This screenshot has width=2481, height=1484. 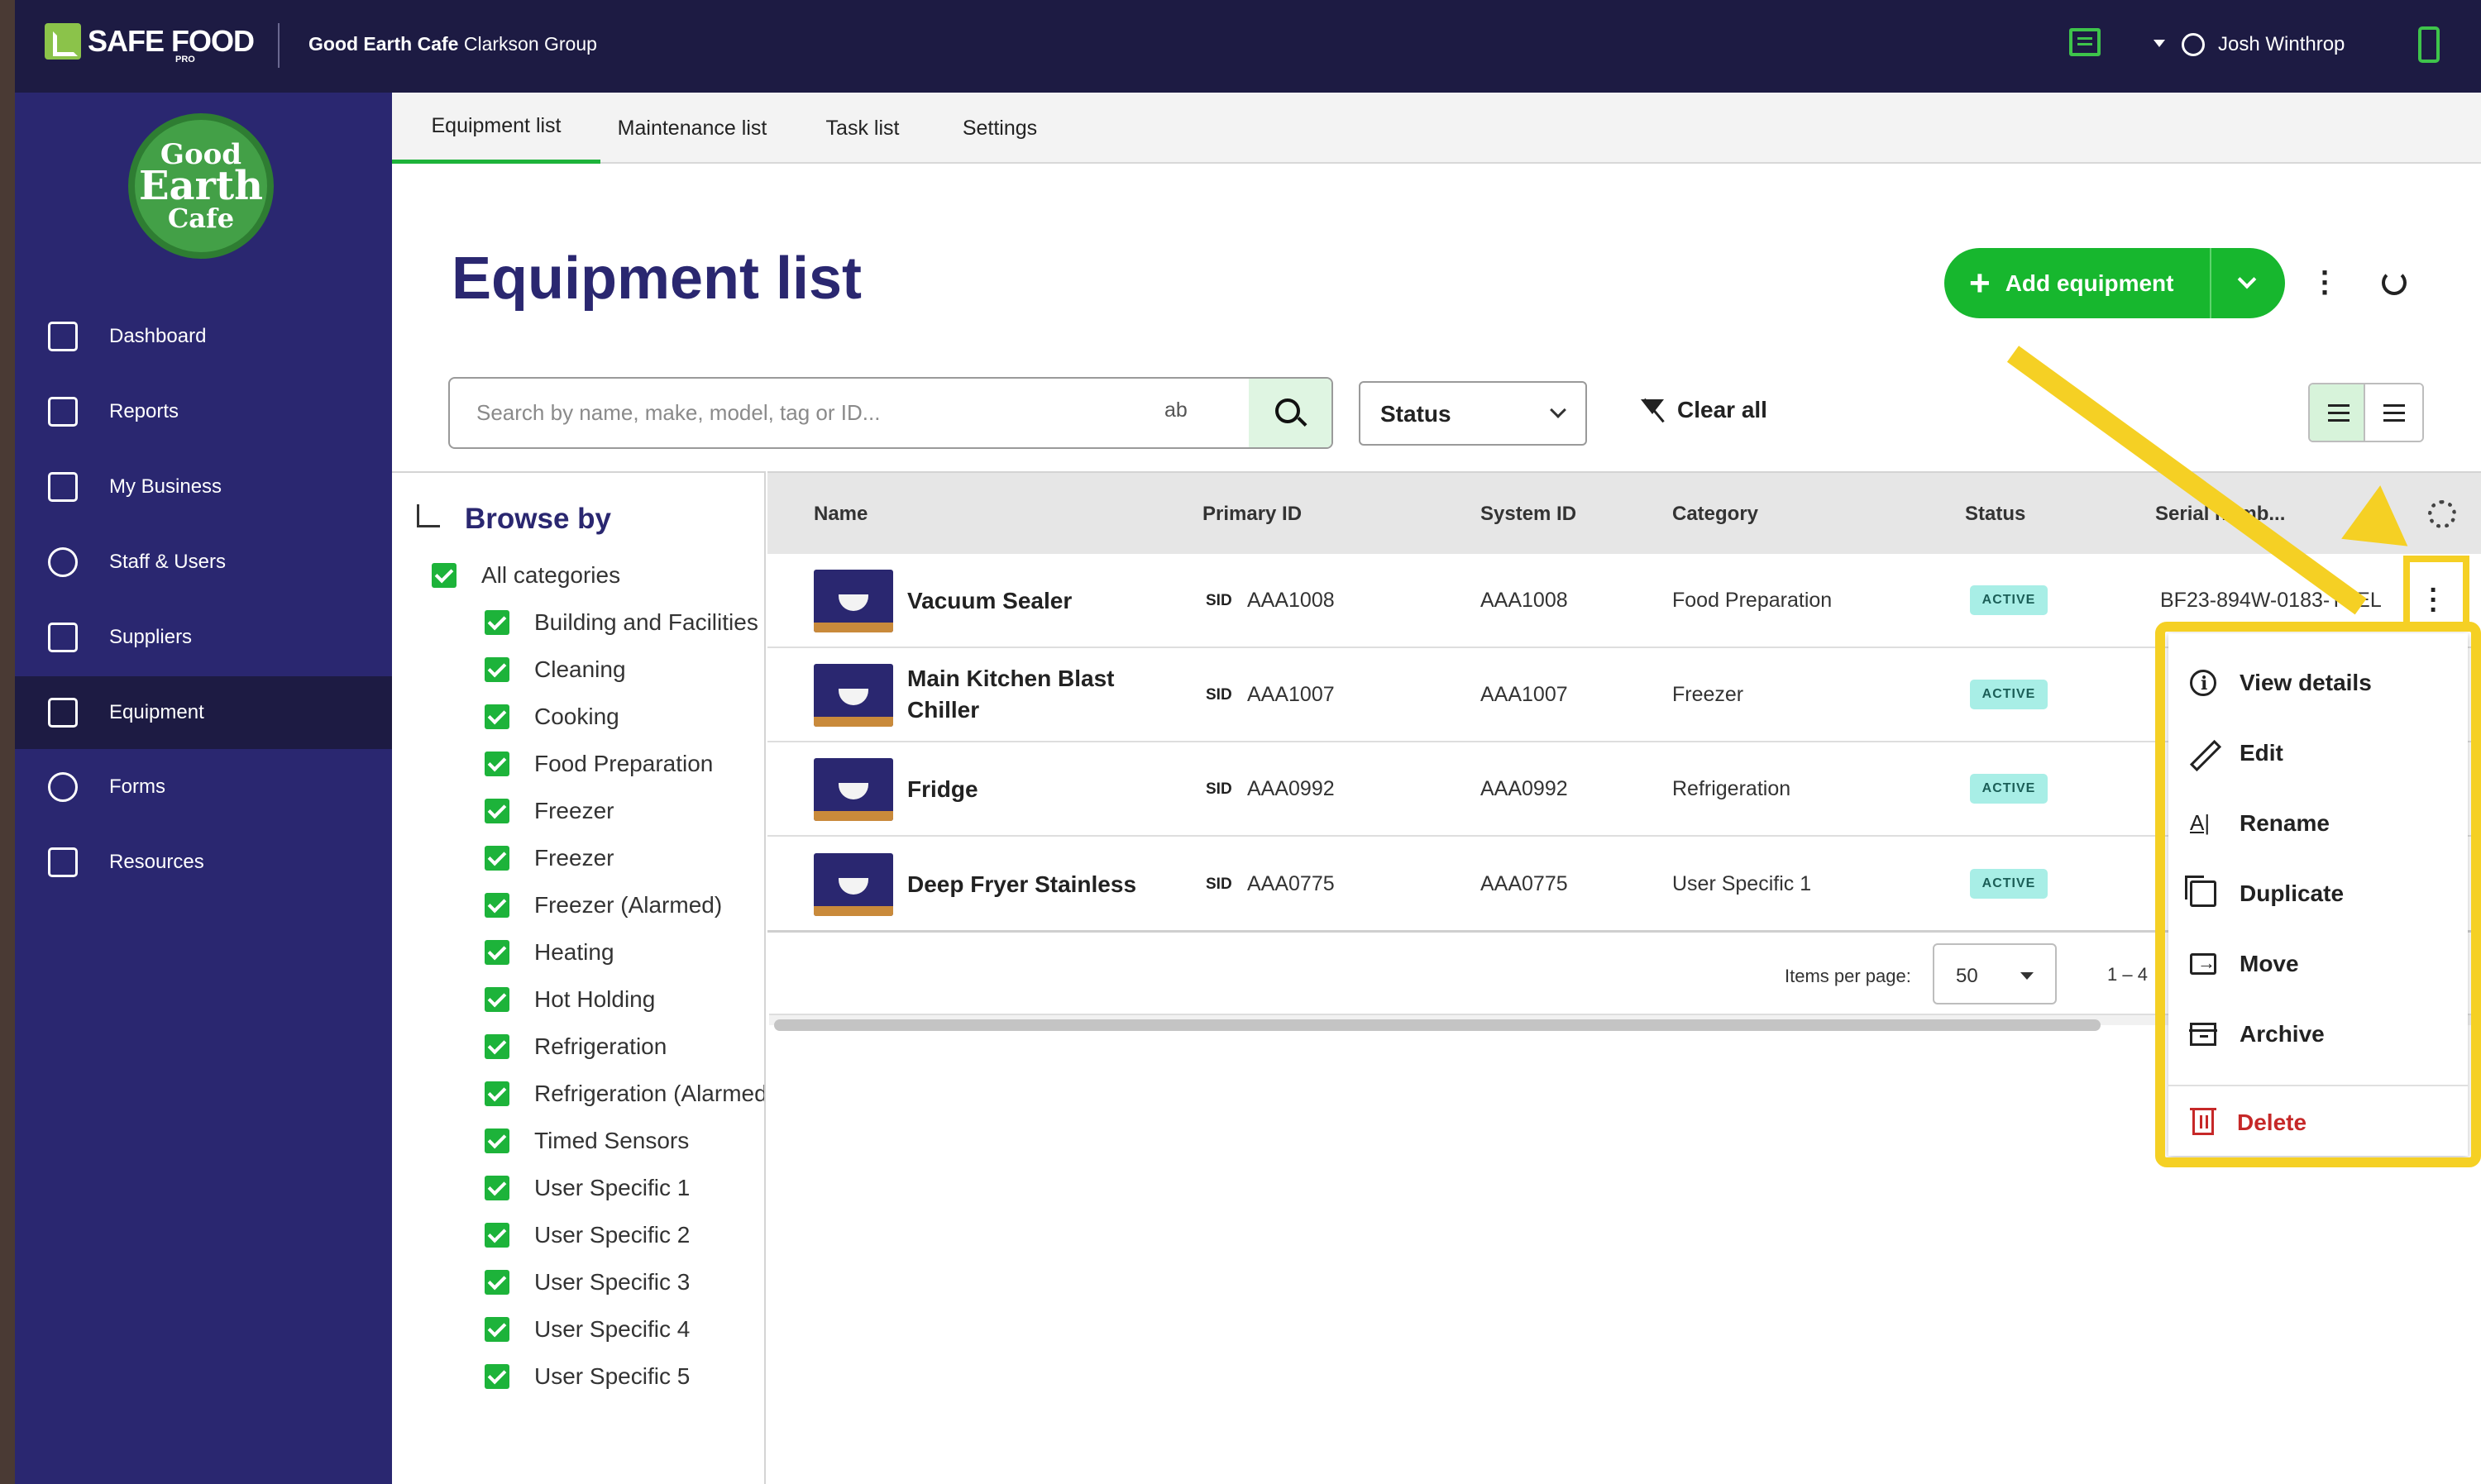 What do you see at coordinates (63, 713) in the screenshot?
I see `equipment-icon` at bounding box center [63, 713].